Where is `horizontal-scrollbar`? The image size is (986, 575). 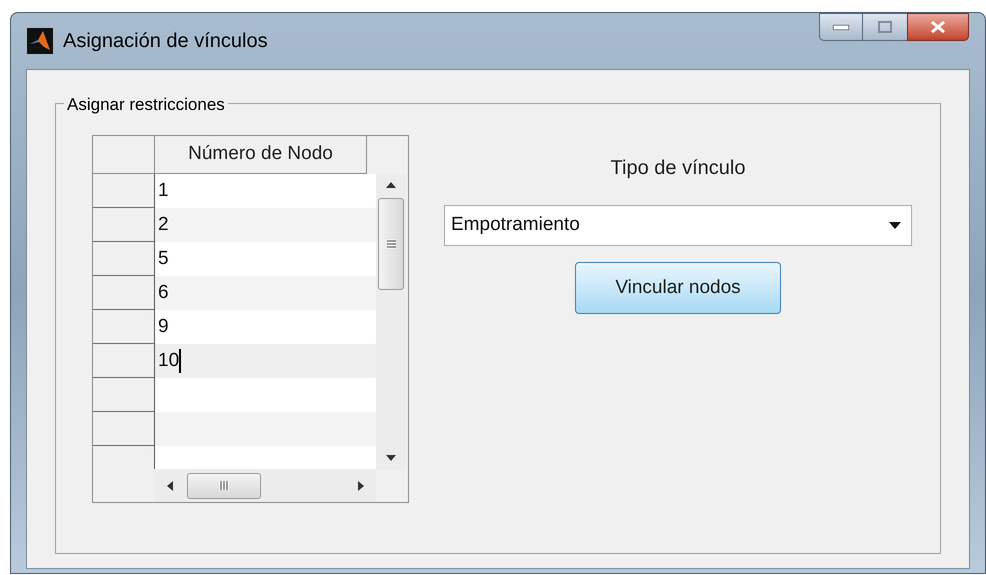 horizontal-scrollbar is located at coordinates (265, 485).